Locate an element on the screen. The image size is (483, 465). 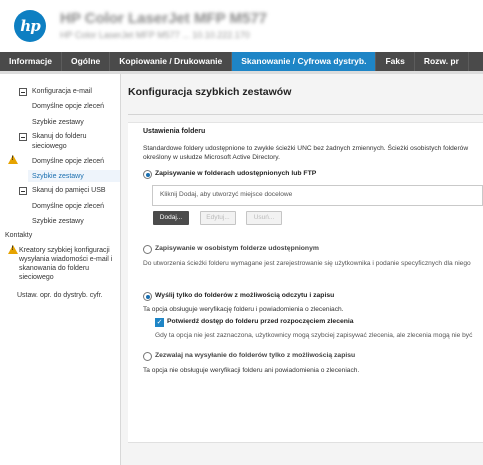
radio-personal-folder is located at coordinates (147, 249).